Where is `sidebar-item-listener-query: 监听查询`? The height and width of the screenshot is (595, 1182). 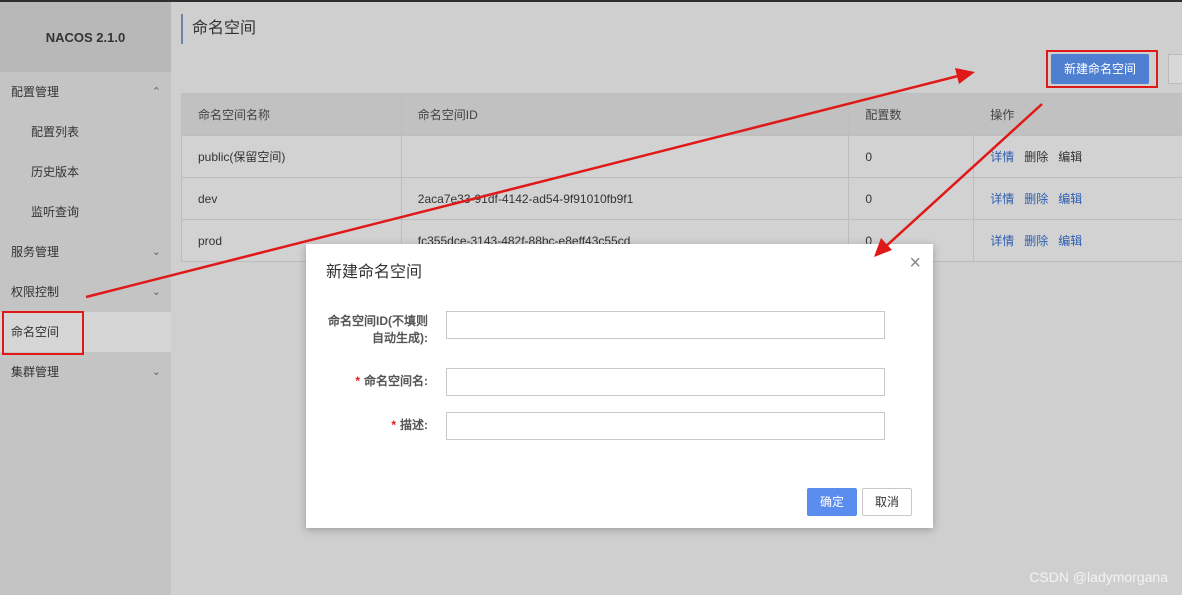 sidebar-item-listener-query: 监听查询 is located at coordinates (85, 212).